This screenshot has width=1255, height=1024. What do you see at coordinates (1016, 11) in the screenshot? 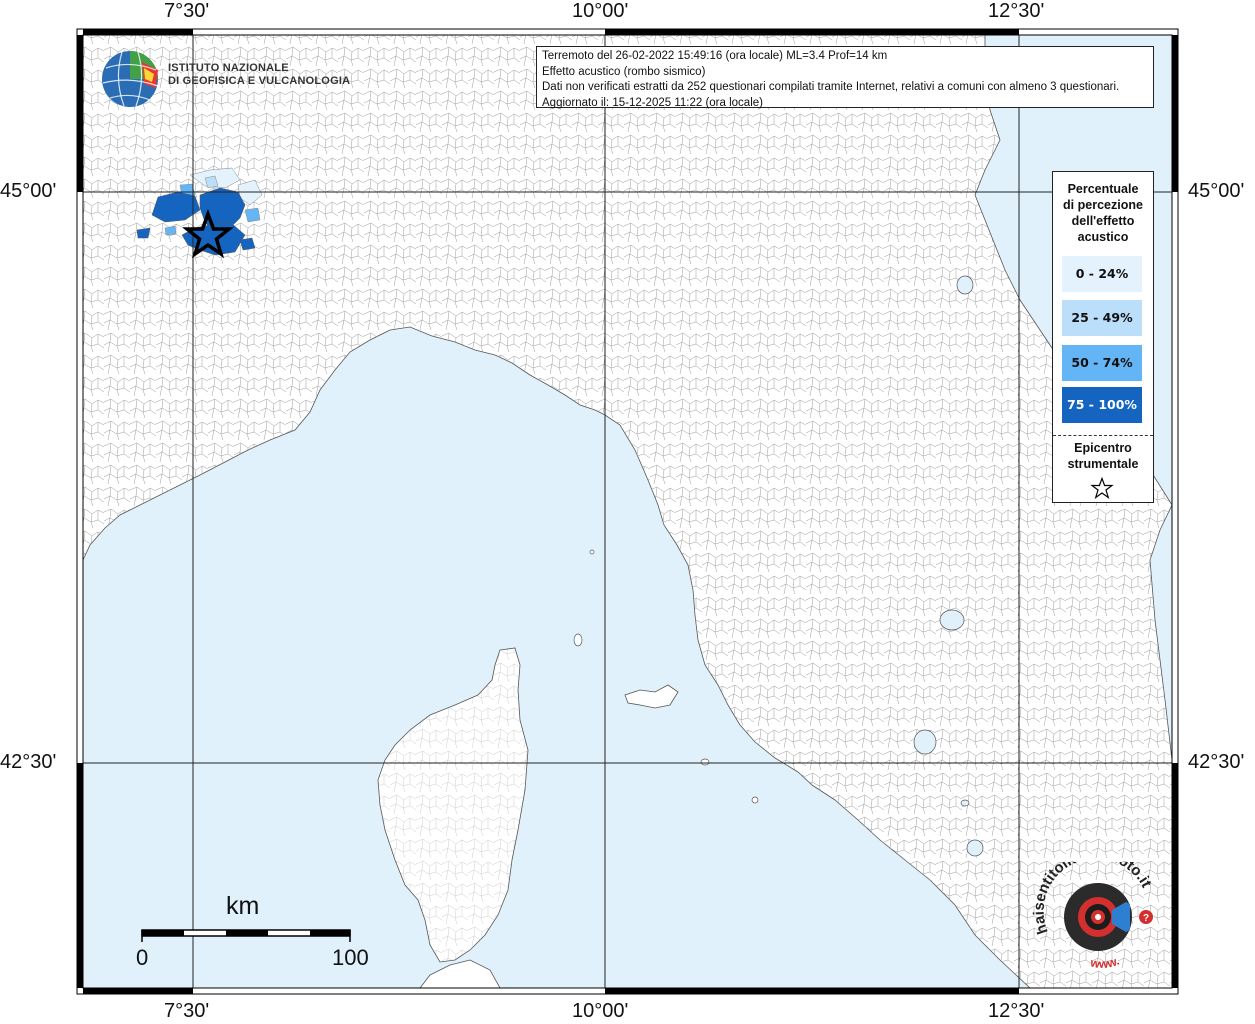
I see `top-tick-label: 12°30'` at bounding box center [1016, 11].